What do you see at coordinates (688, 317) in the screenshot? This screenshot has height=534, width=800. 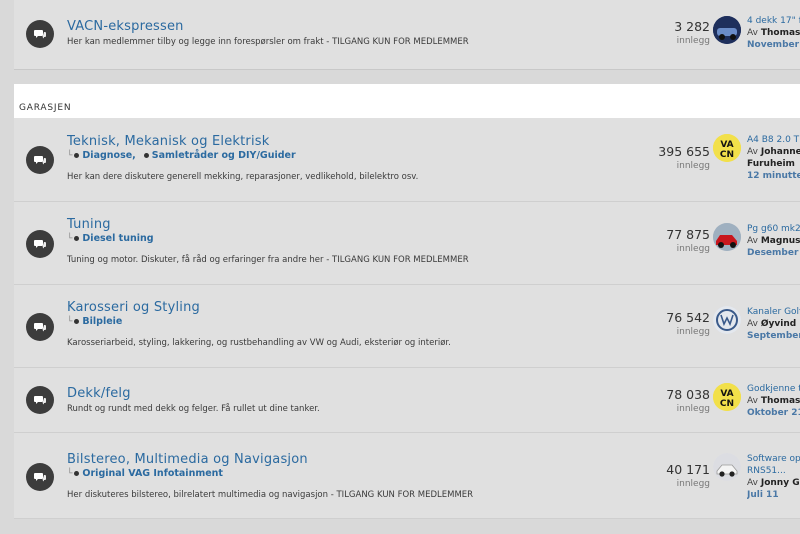 I see `post-count: 76 542` at bounding box center [688, 317].